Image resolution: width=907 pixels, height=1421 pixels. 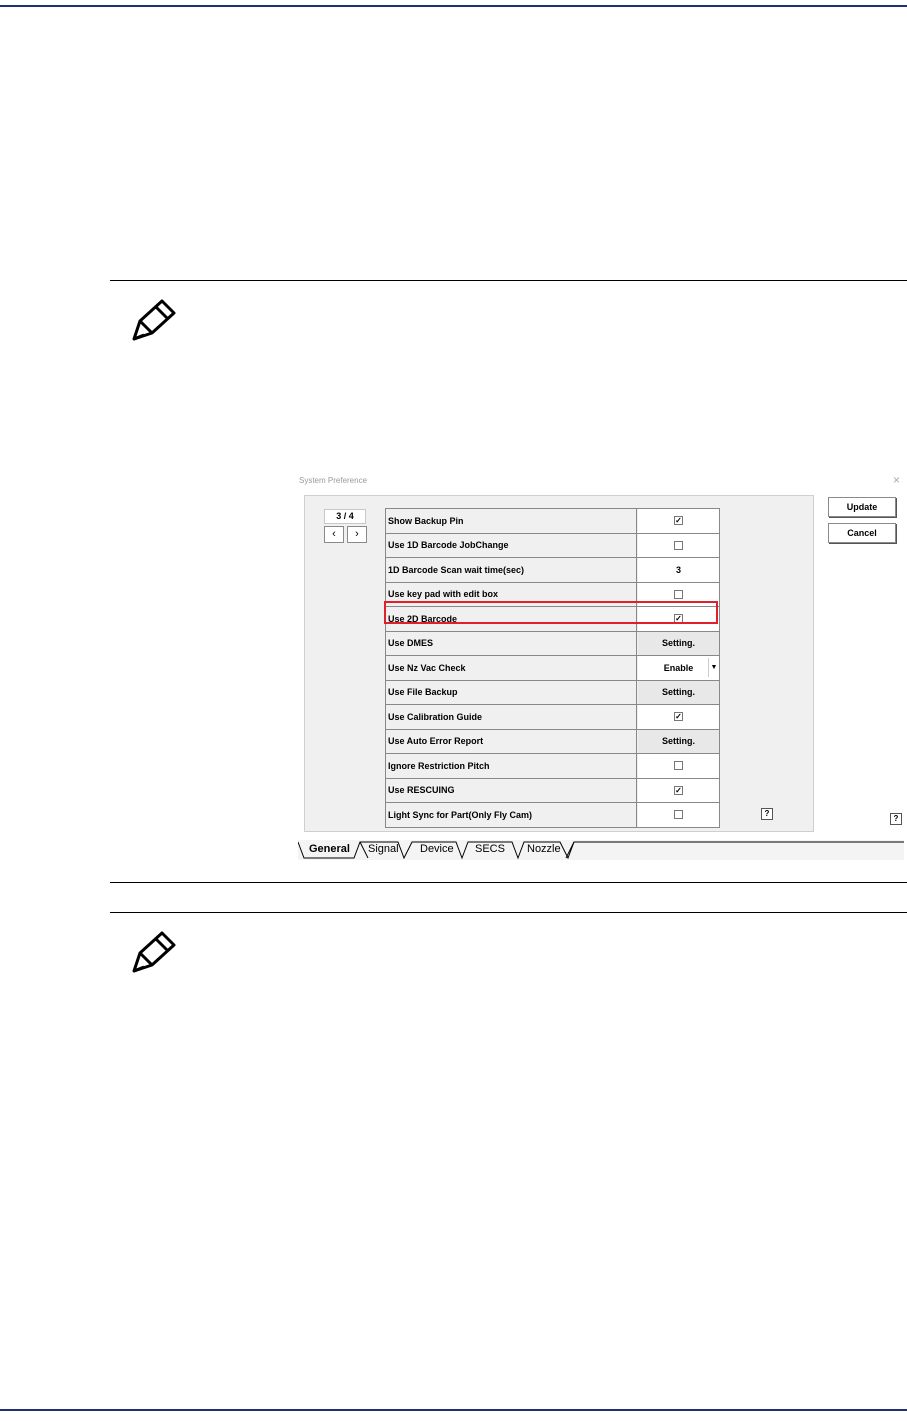 What do you see at coordinates (896, 819) in the screenshot?
I see `help-icon-corner: ?` at bounding box center [896, 819].